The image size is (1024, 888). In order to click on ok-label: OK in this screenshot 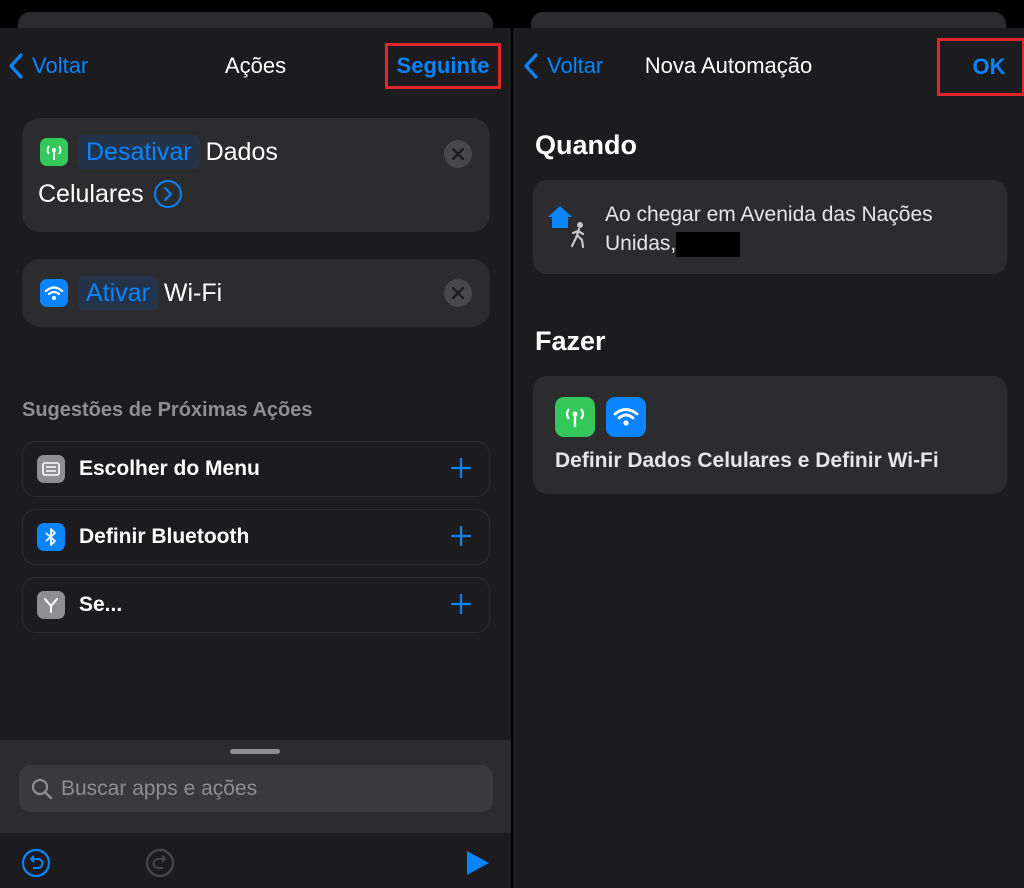, I will do `click(989, 66)`.